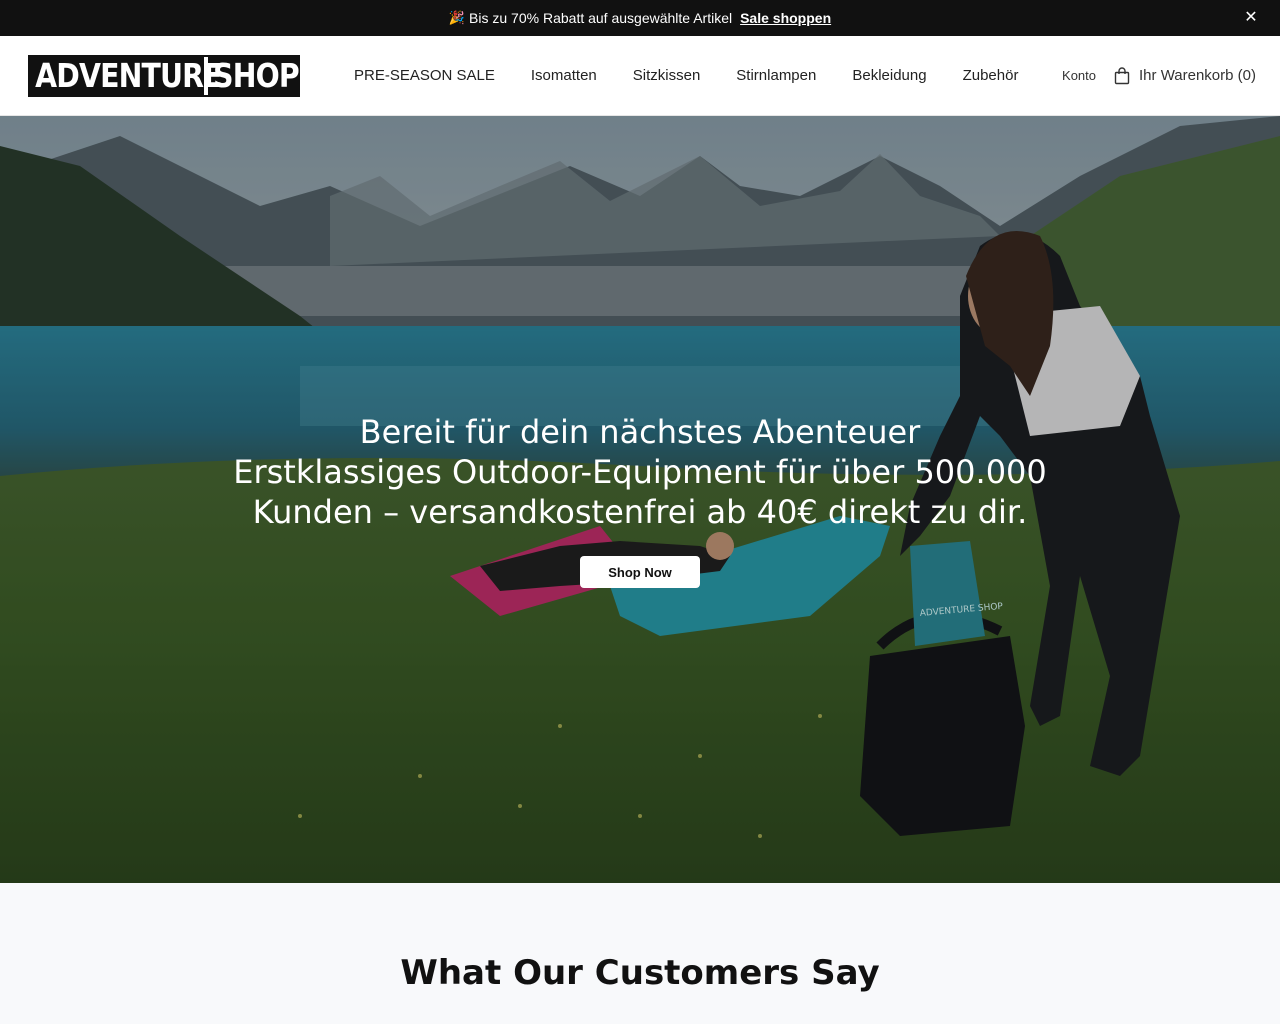 This screenshot has height=1024, width=1280. I want to click on close-icon: ✕, so click(1251, 18).